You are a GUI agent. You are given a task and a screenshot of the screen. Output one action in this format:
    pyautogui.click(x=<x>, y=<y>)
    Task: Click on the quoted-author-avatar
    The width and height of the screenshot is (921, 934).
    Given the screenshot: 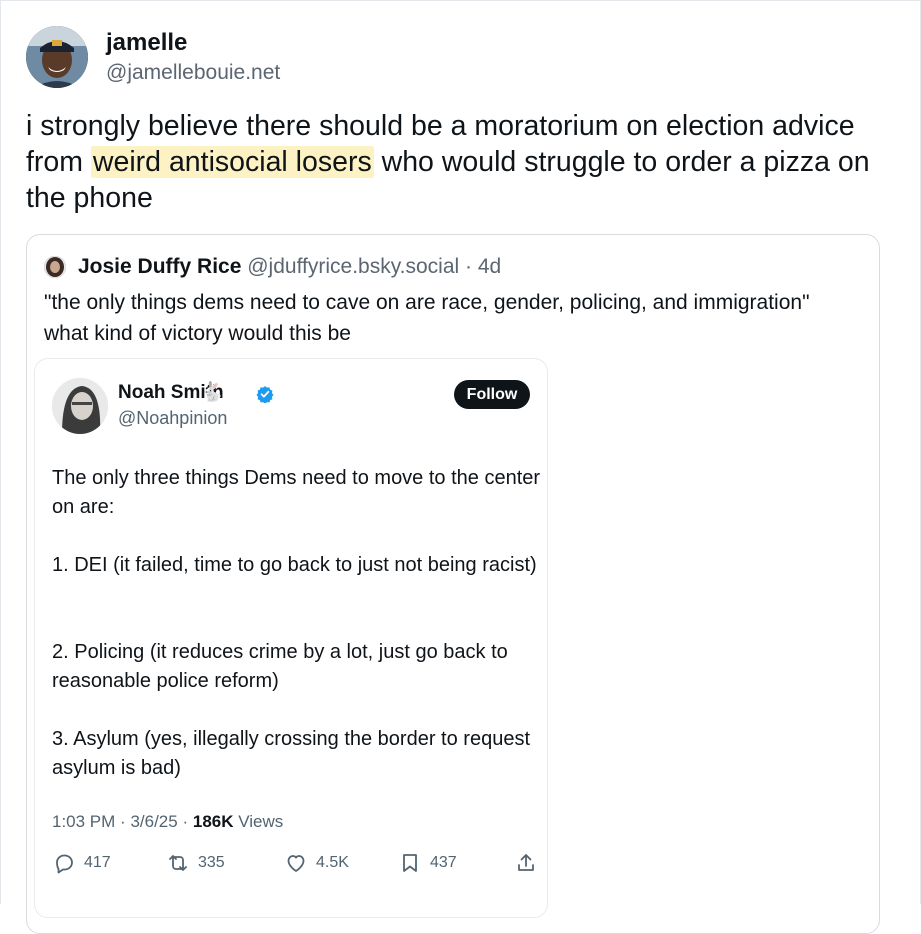 What is the action you would take?
    pyautogui.click(x=55, y=267)
    